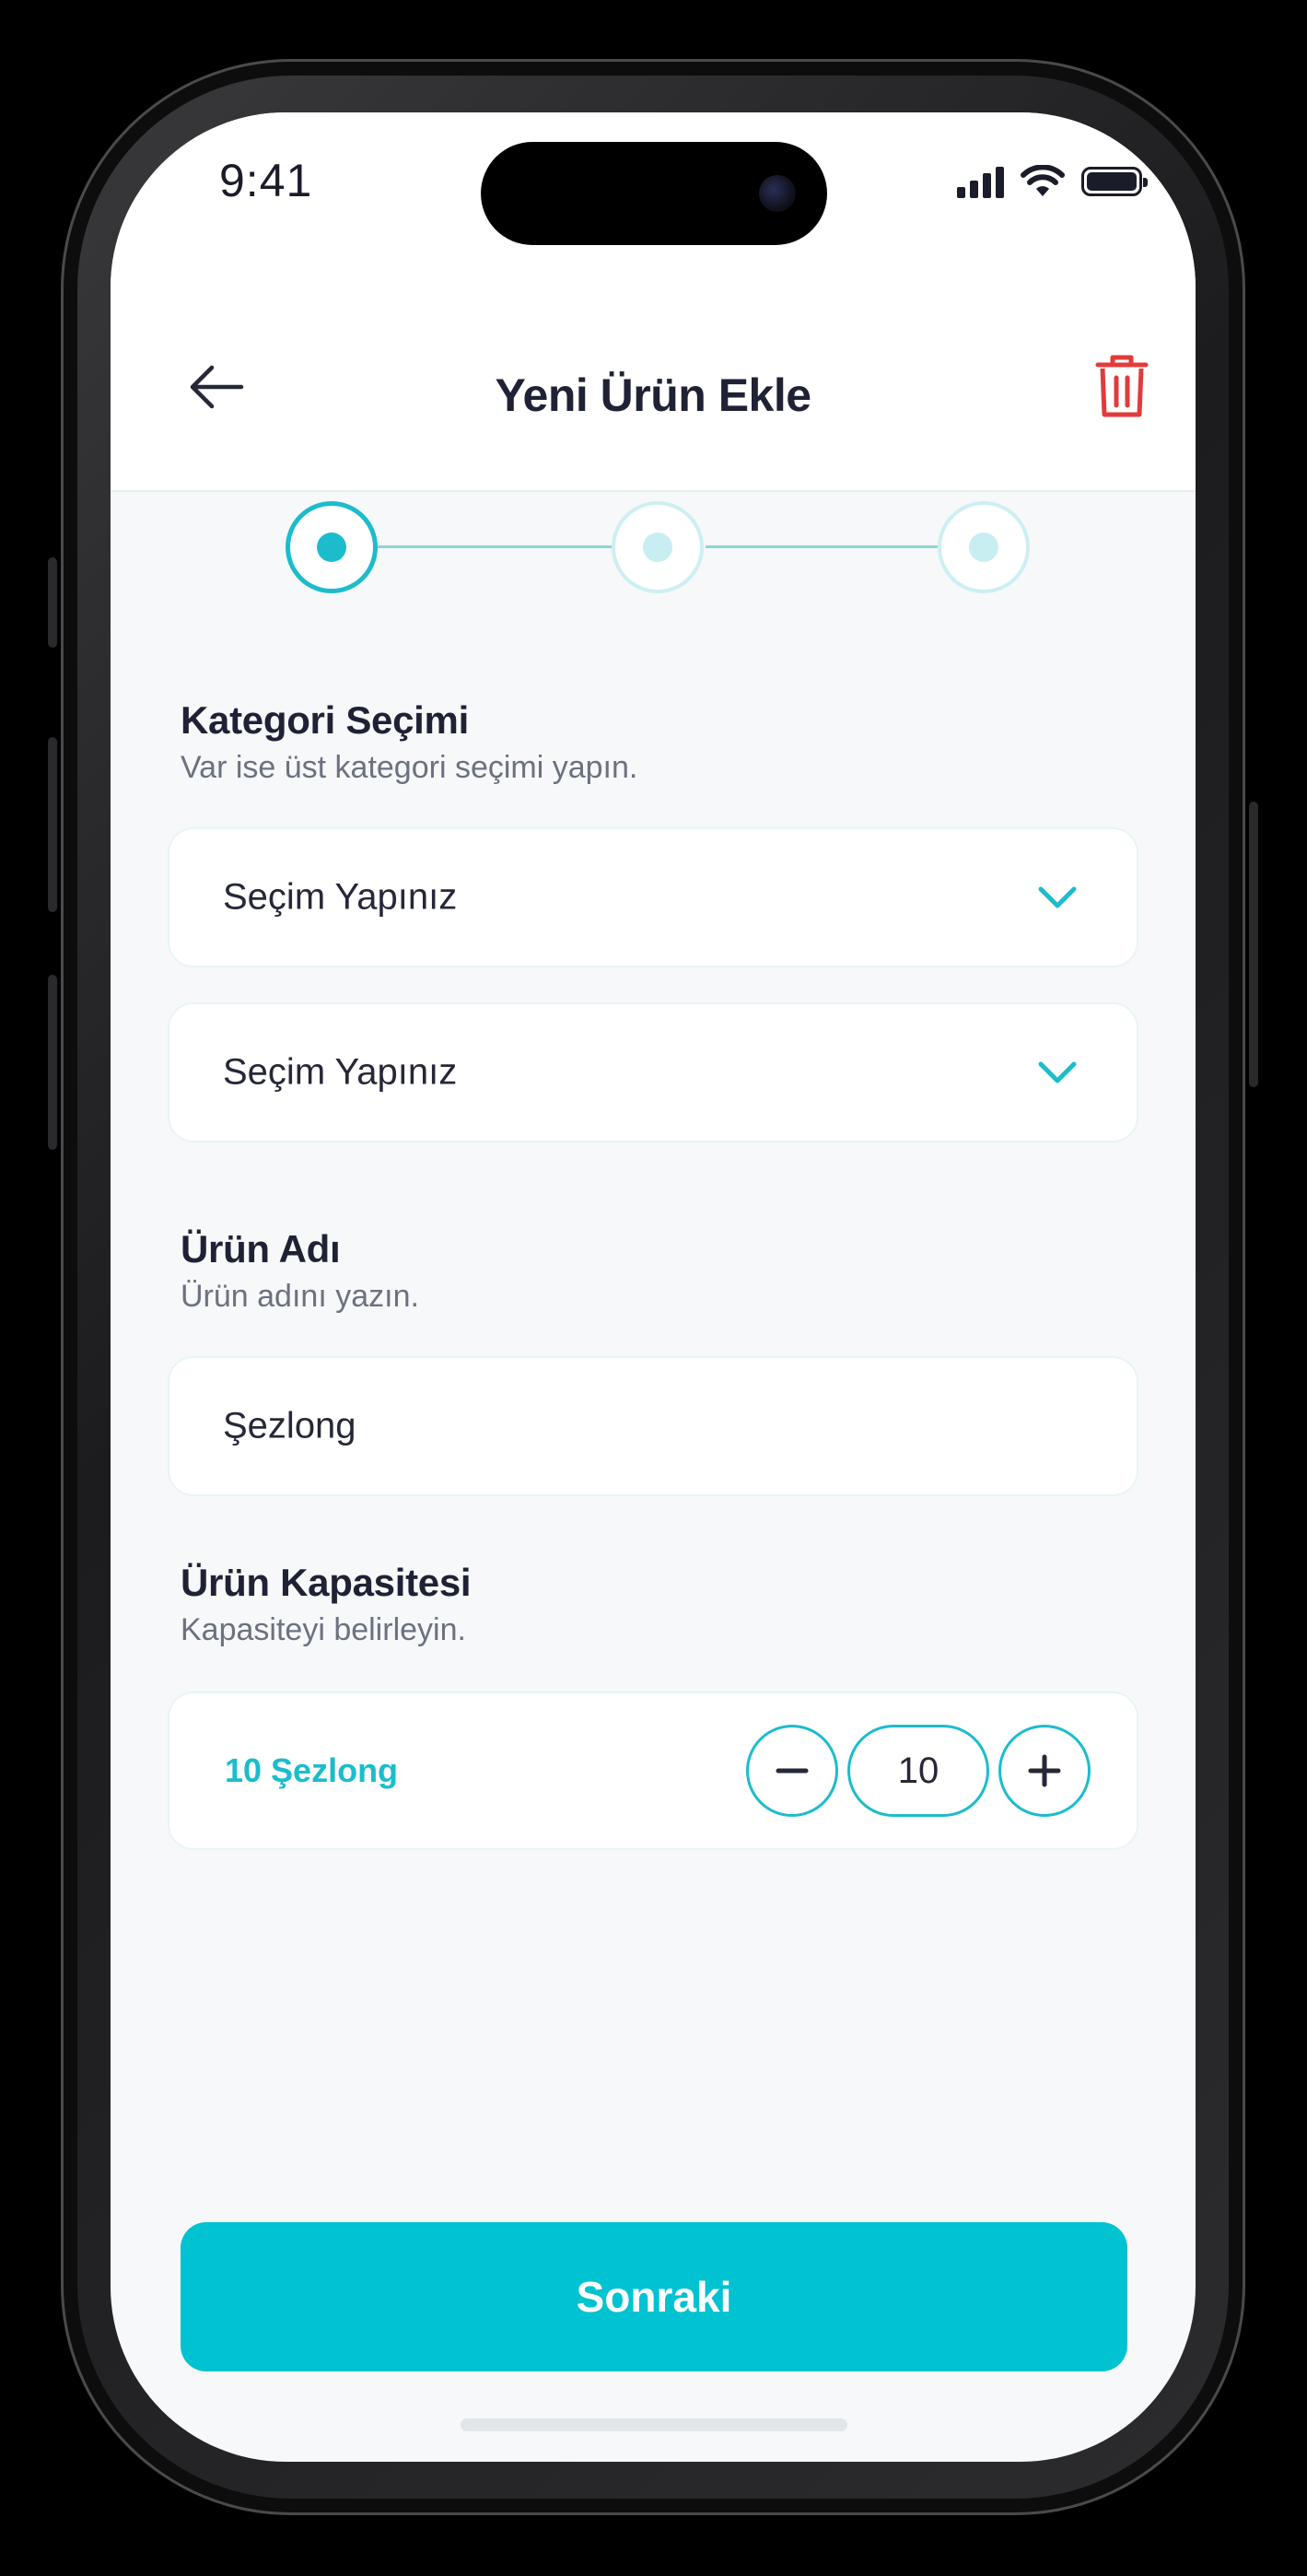 The width and height of the screenshot is (1307, 2576). Describe the element at coordinates (653, 1771) in the screenshot. I see `capacity-card: 10 Şezlong 10` at that location.